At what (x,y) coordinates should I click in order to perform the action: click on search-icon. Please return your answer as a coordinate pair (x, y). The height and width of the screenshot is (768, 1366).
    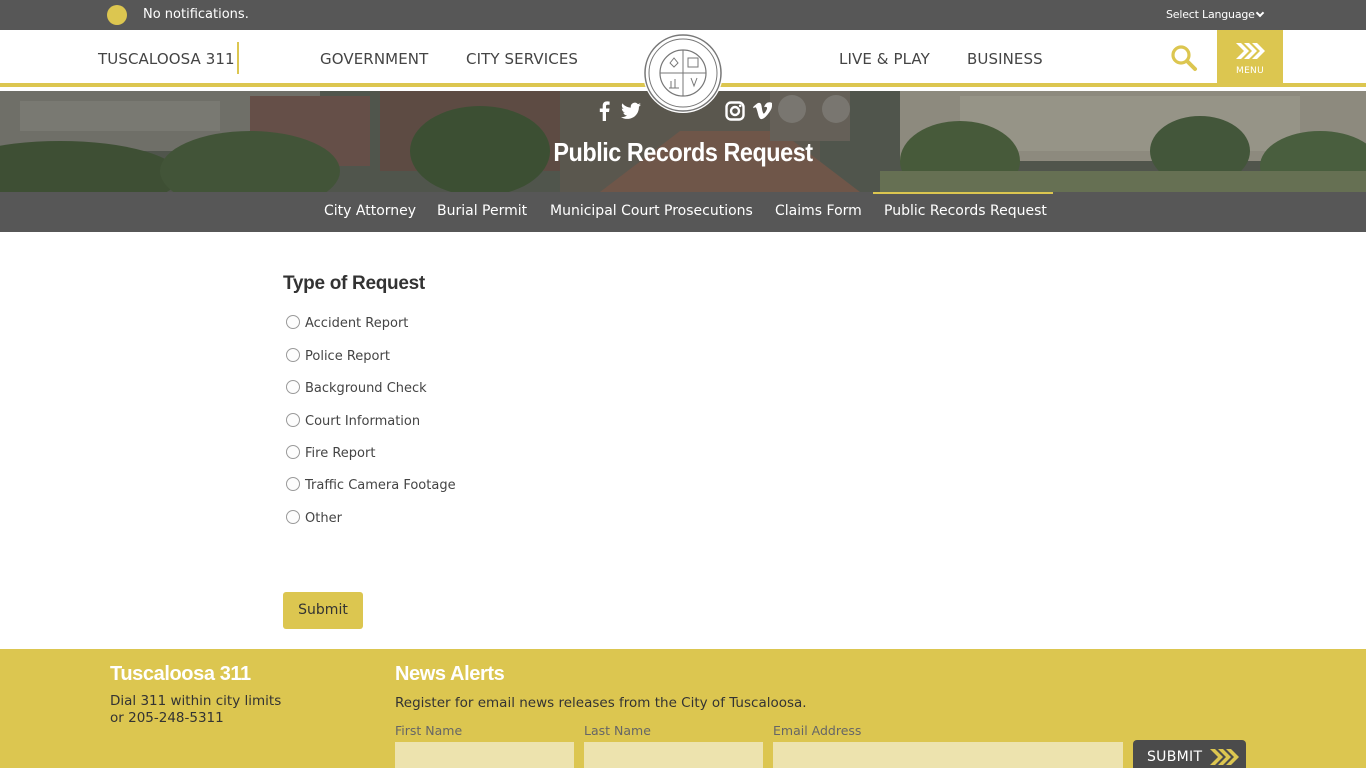
    Looking at the image, I should click on (1184, 58).